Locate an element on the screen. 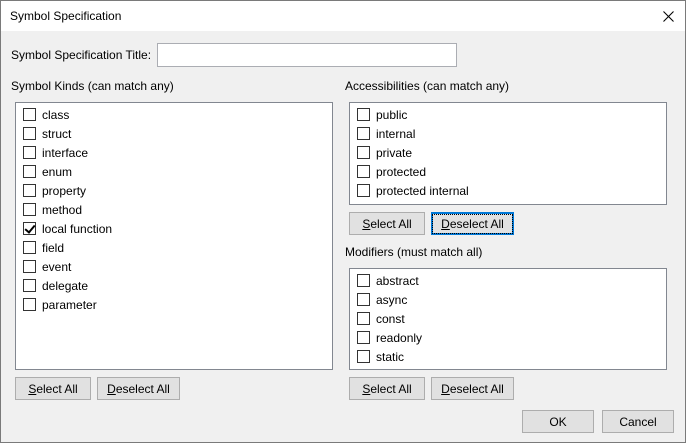  accessibilities-select-all-button: Select All is located at coordinates (387, 223).